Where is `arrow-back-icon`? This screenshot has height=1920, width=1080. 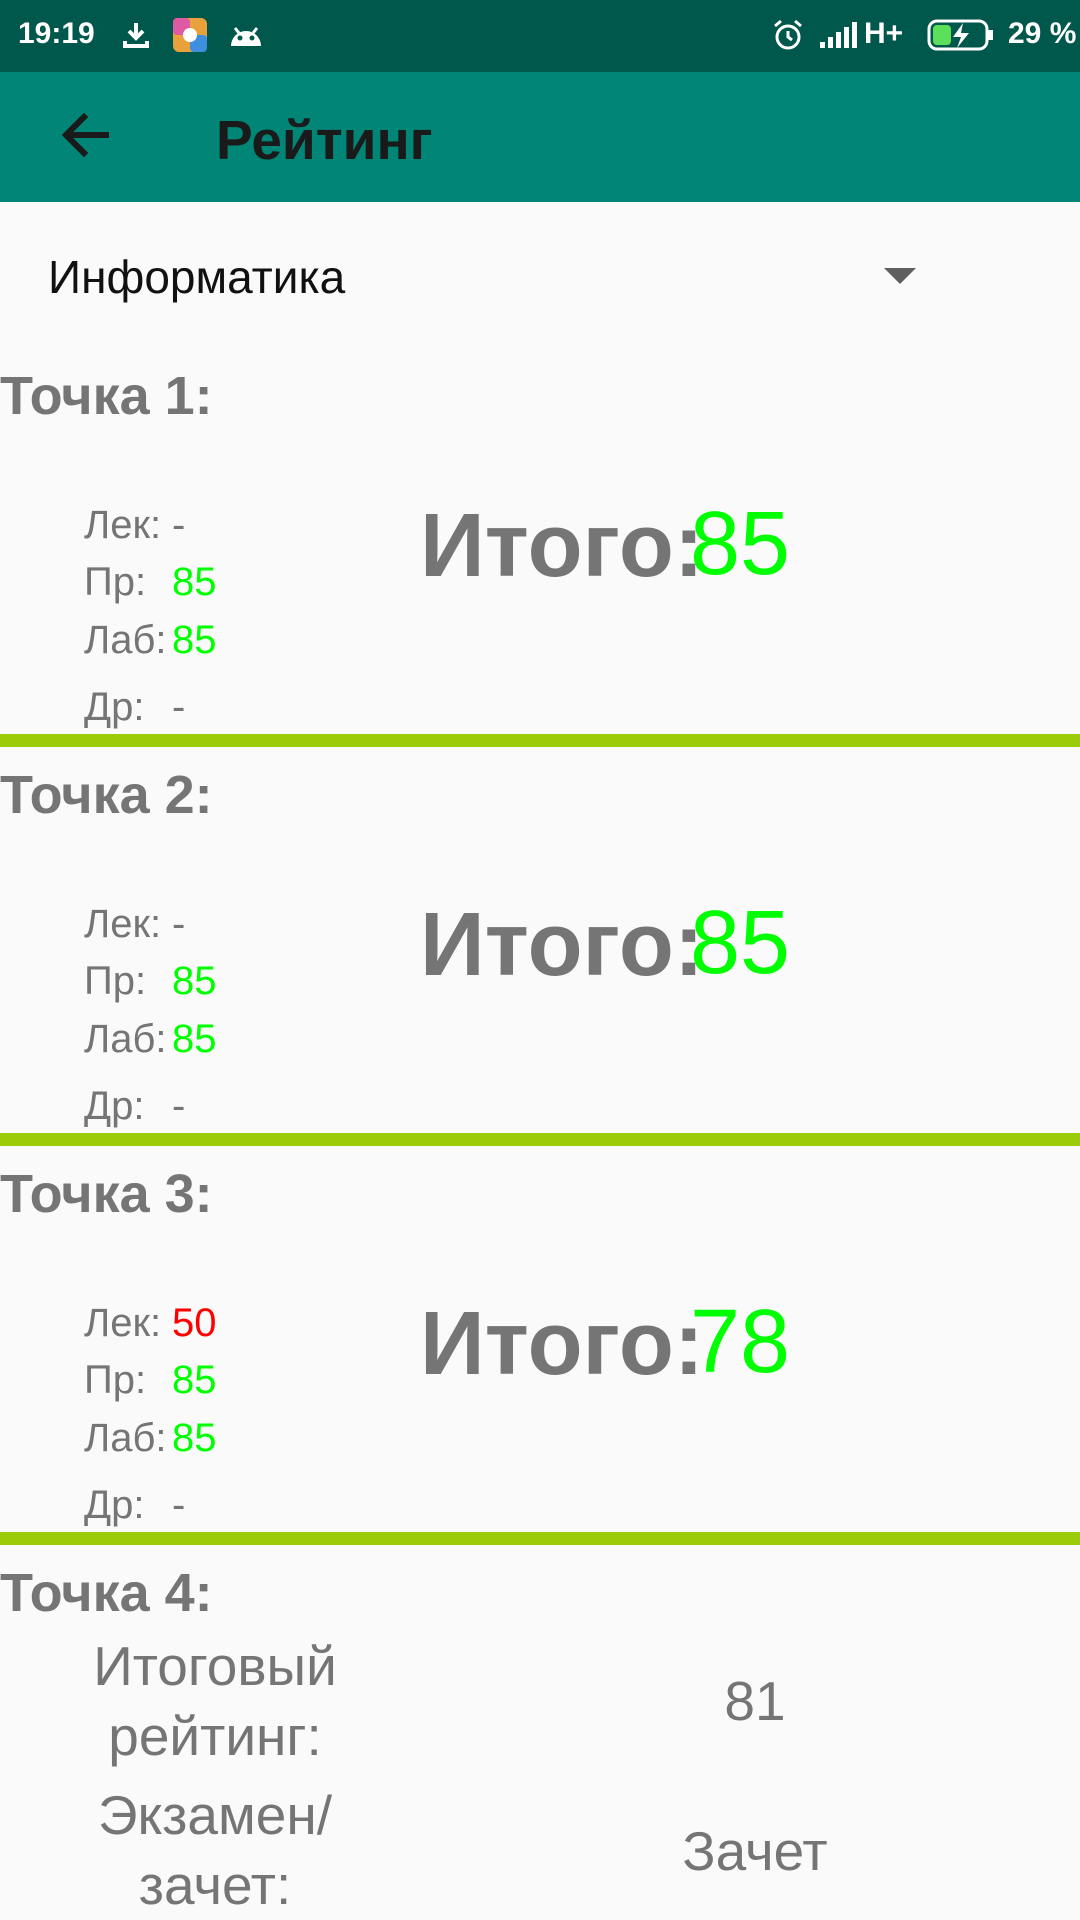
arrow-back-icon is located at coordinates (85, 137).